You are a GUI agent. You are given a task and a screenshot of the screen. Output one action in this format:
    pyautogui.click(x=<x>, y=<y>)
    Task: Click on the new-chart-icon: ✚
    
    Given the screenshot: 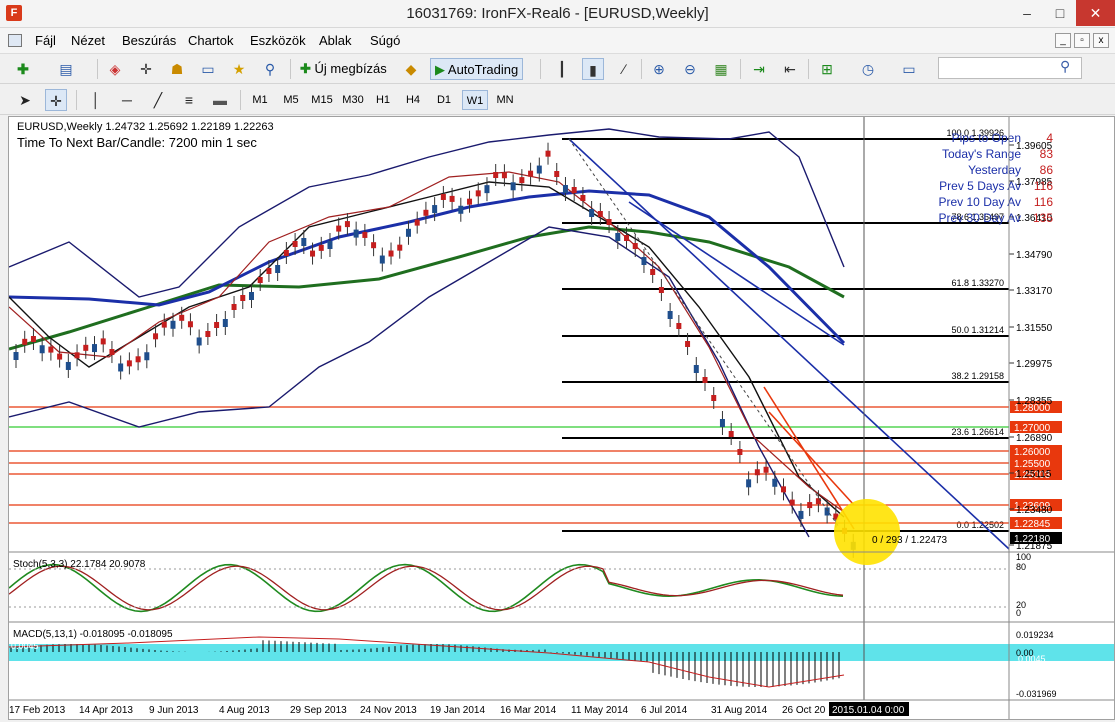 What is the action you would take?
    pyautogui.click(x=23, y=69)
    